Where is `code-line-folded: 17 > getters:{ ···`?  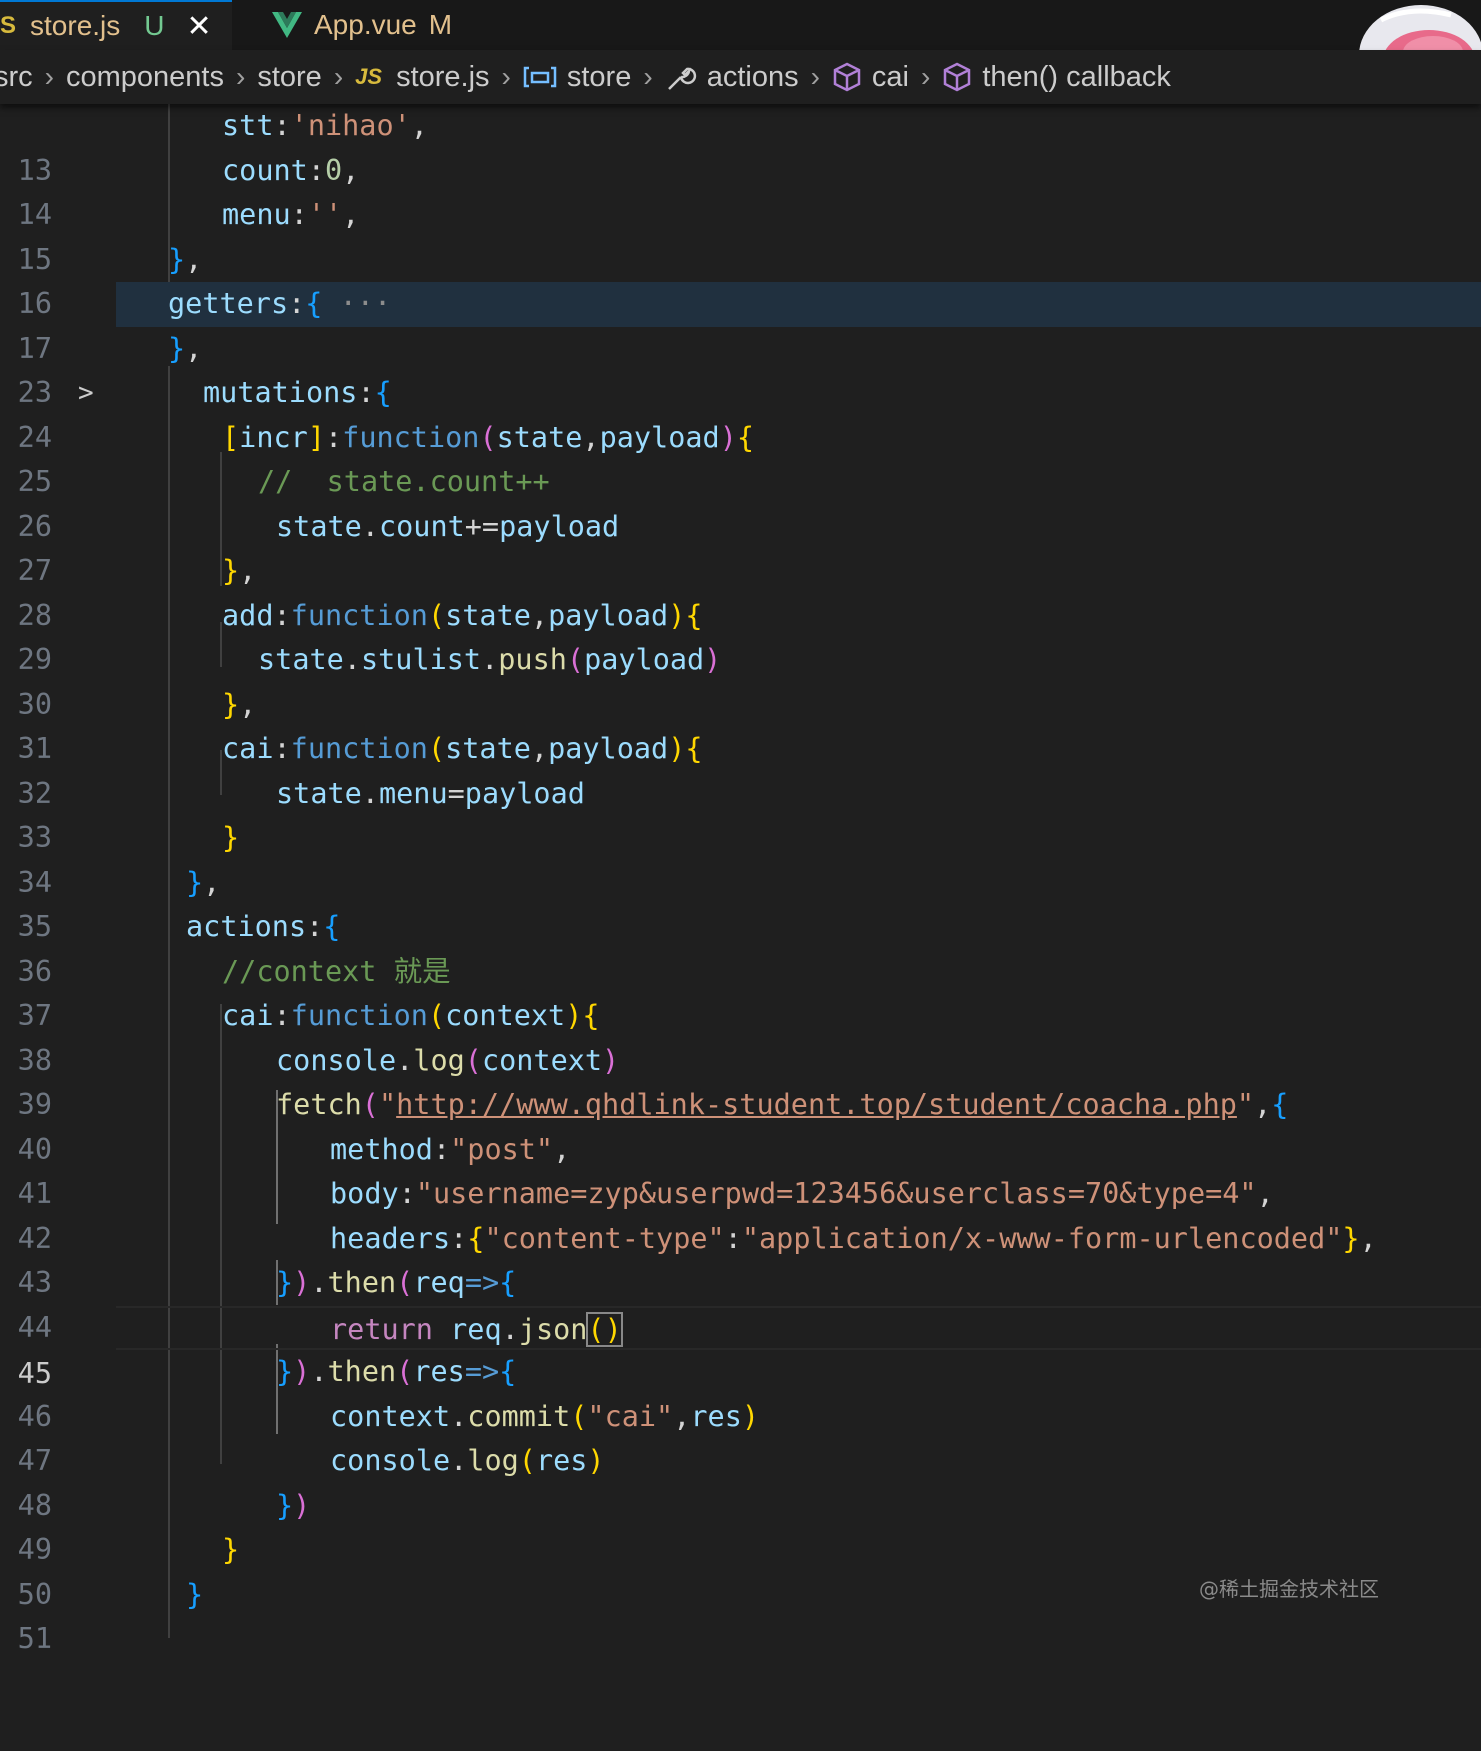 code-line-folded: 17 > getters:{ ··· is located at coordinates (749, 345).